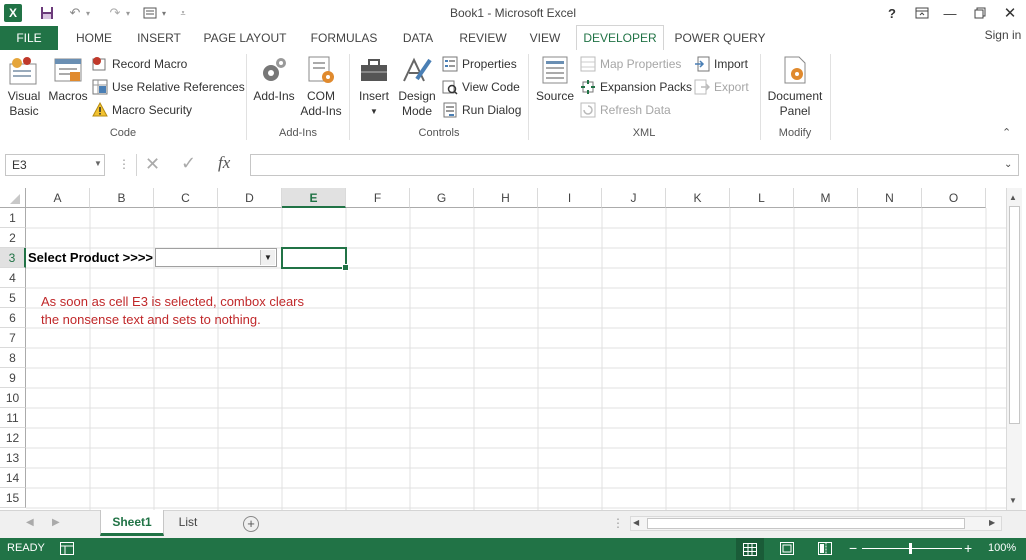 This screenshot has width=1026, height=560. What do you see at coordinates (374, 86) in the screenshot?
I see `insert-control-button: Insert ▼` at bounding box center [374, 86].